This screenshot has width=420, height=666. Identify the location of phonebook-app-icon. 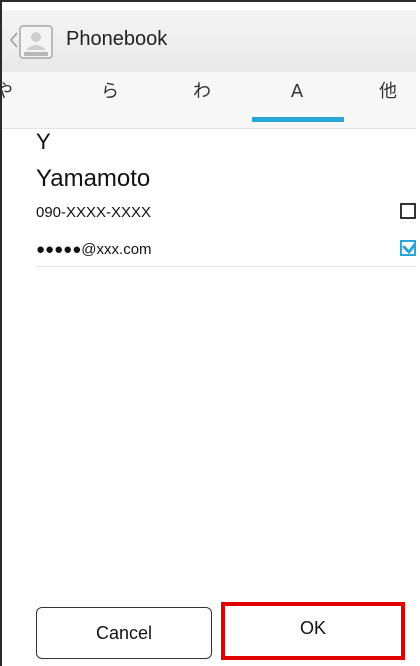
(36, 42).